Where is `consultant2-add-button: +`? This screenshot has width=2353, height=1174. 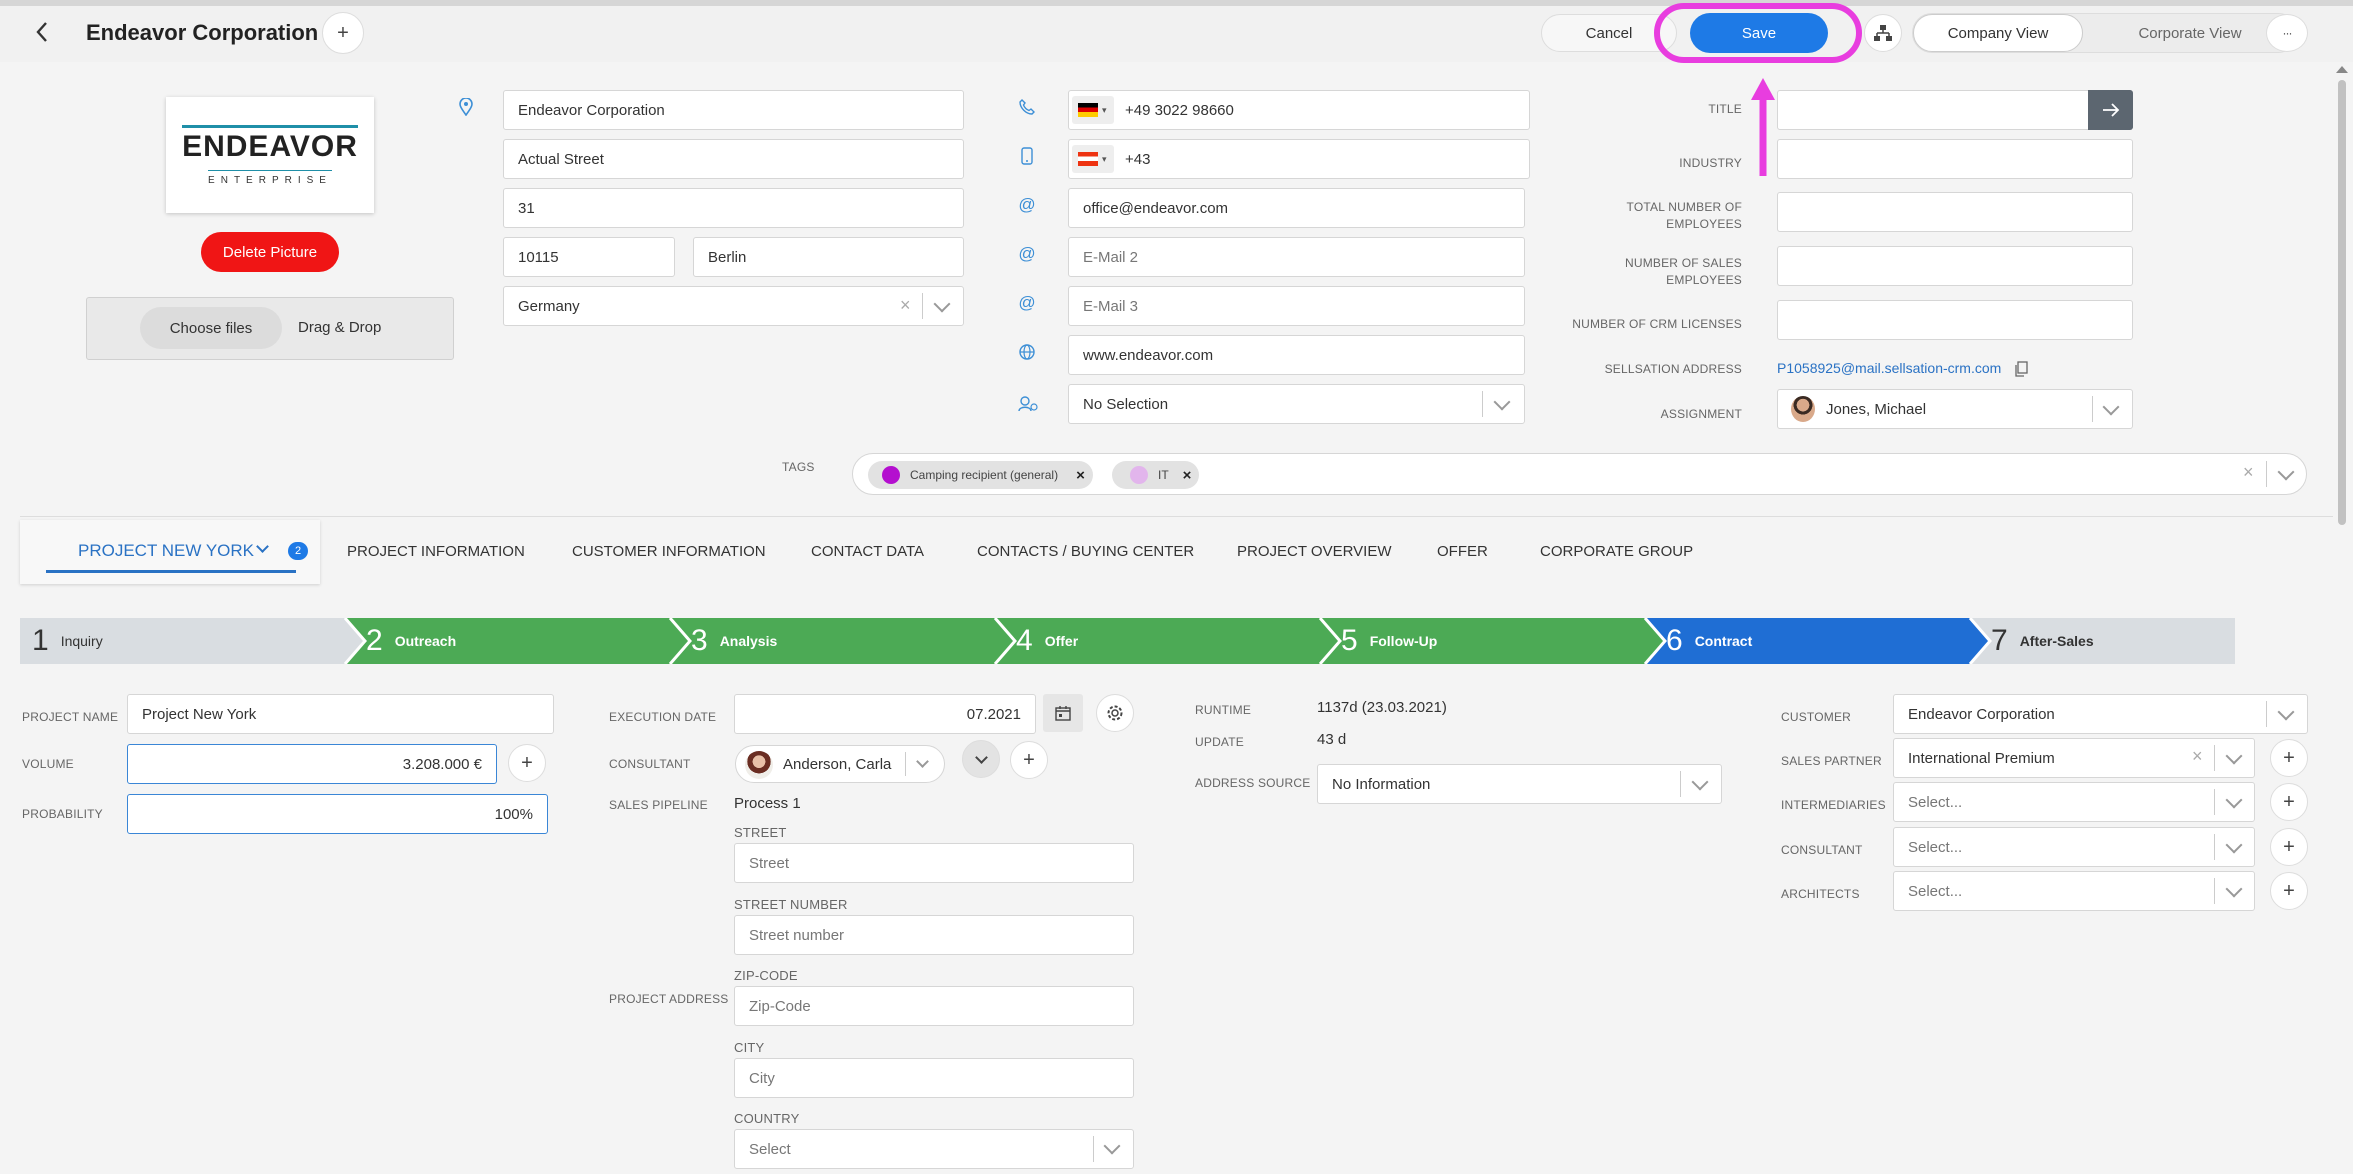
consultant2-add-button: + is located at coordinates (2289, 847).